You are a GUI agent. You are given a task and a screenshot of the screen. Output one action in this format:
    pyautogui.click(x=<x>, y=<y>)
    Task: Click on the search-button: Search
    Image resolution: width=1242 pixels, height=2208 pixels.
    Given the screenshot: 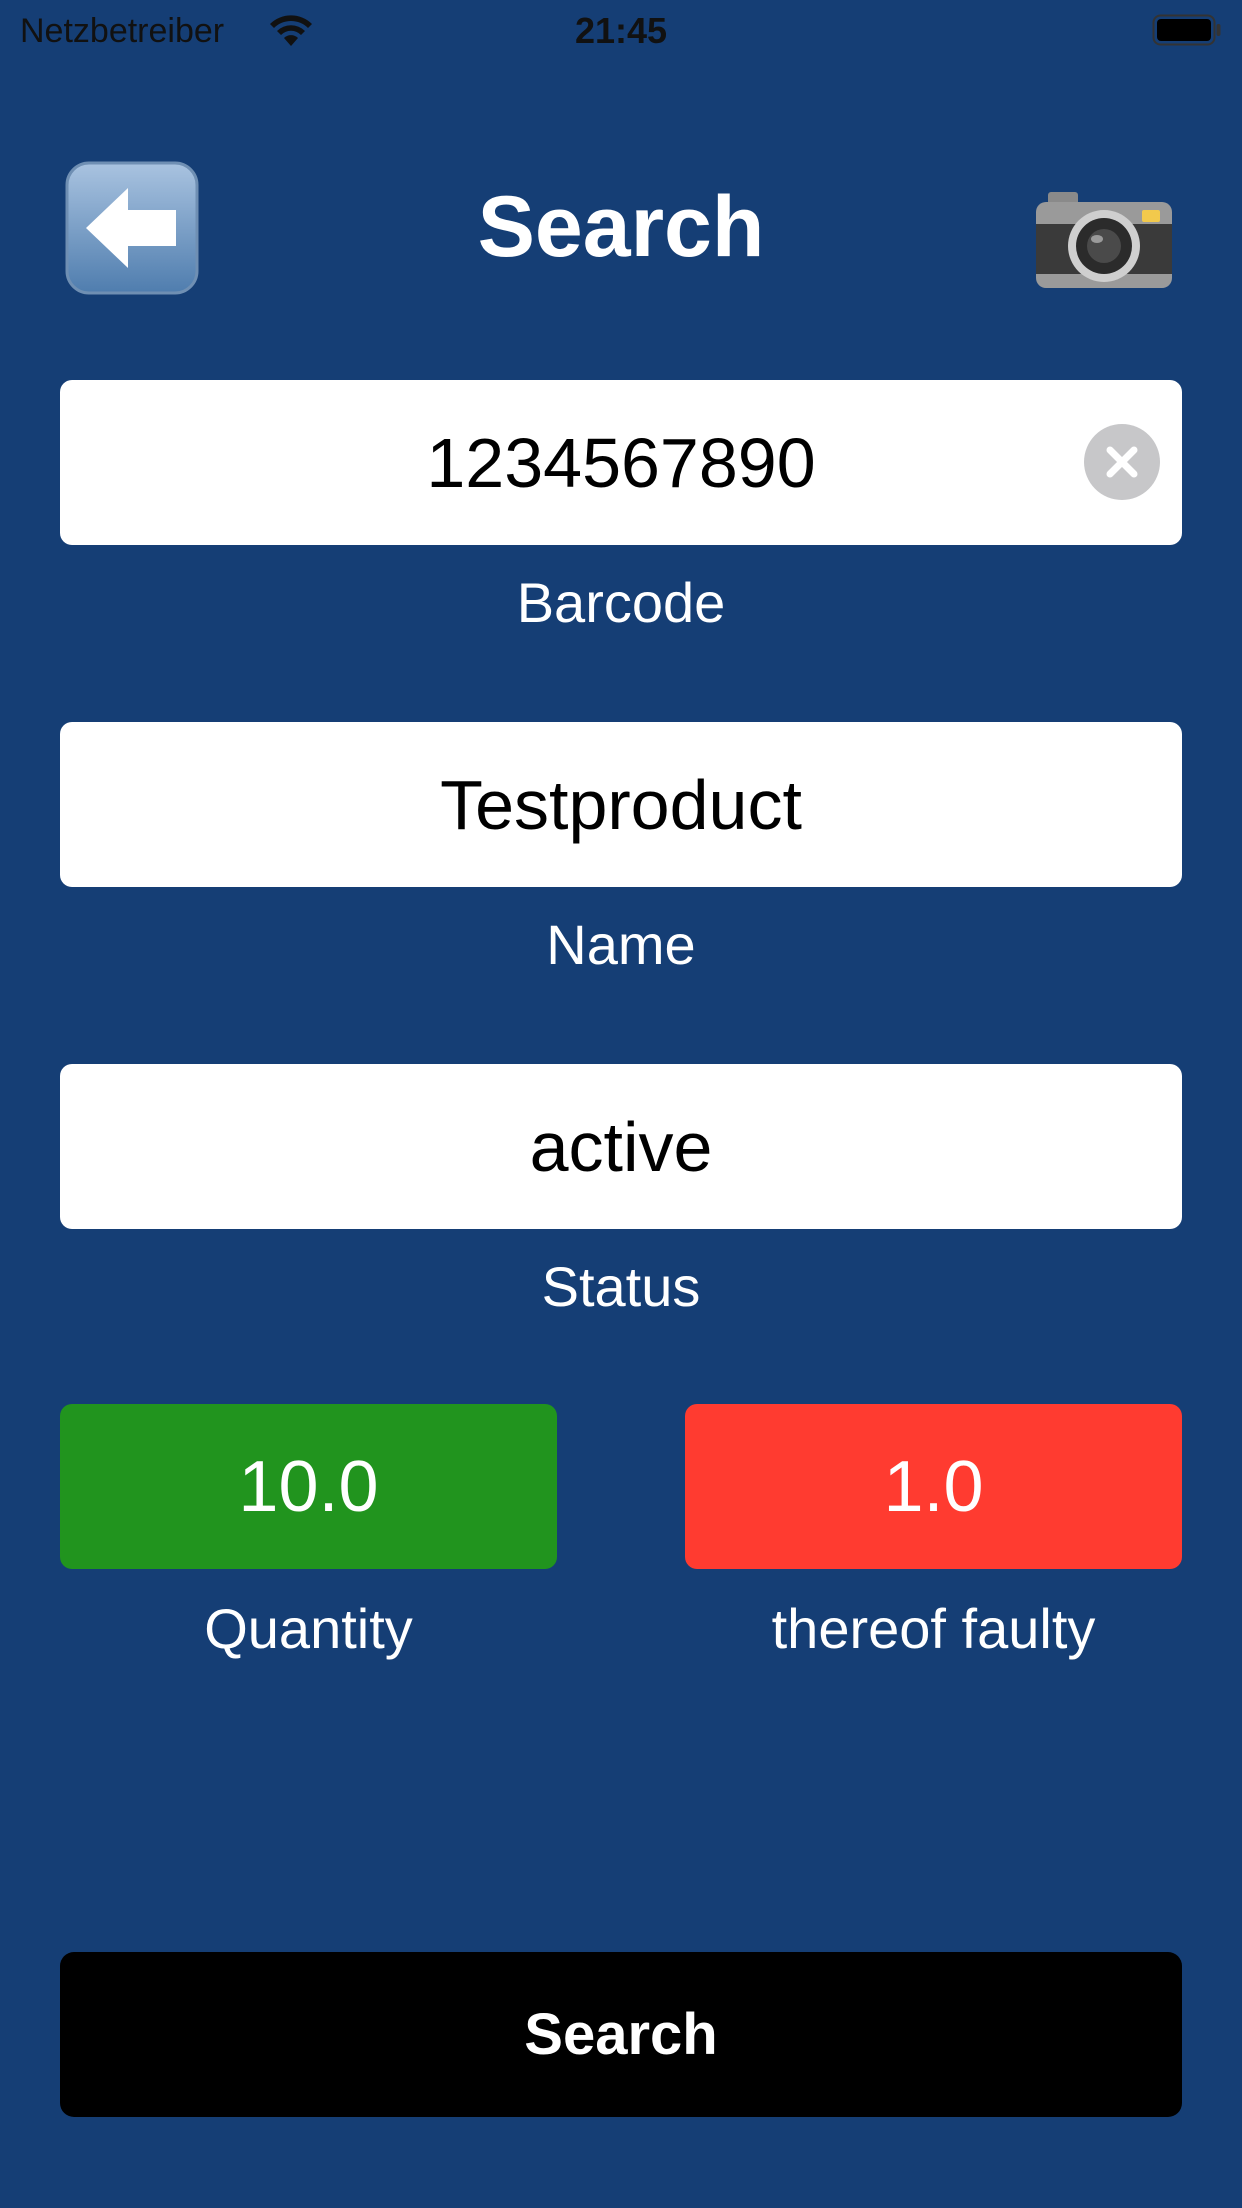 What is the action you would take?
    pyautogui.click(x=621, y=2034)
    